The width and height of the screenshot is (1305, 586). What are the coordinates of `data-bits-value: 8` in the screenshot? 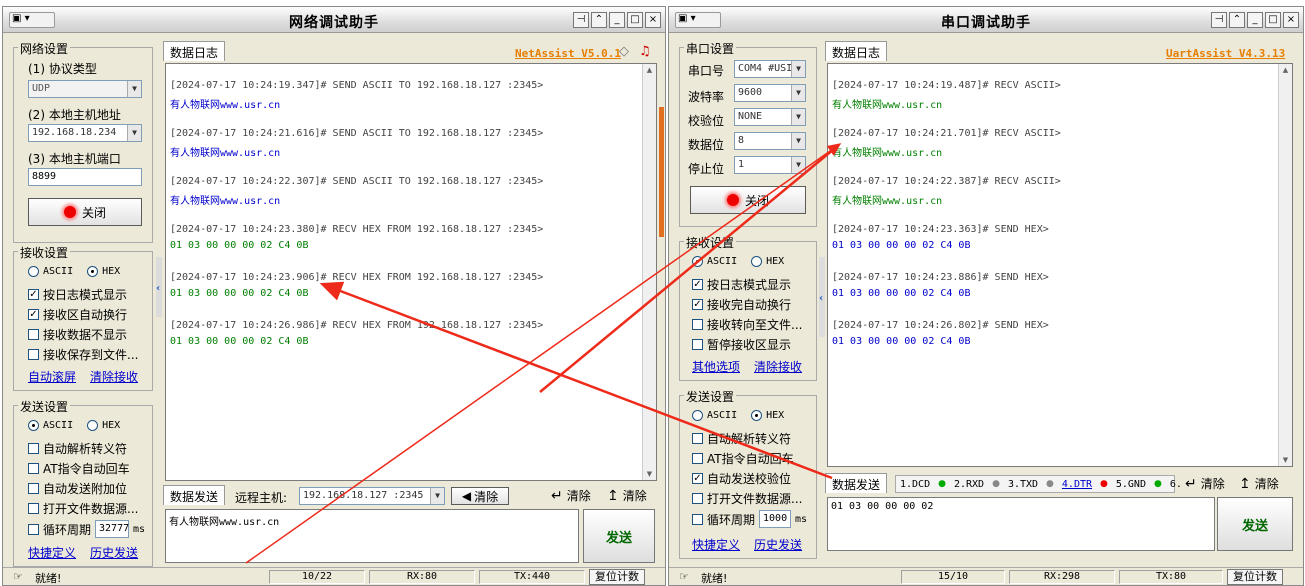 It's located at (741, 140).